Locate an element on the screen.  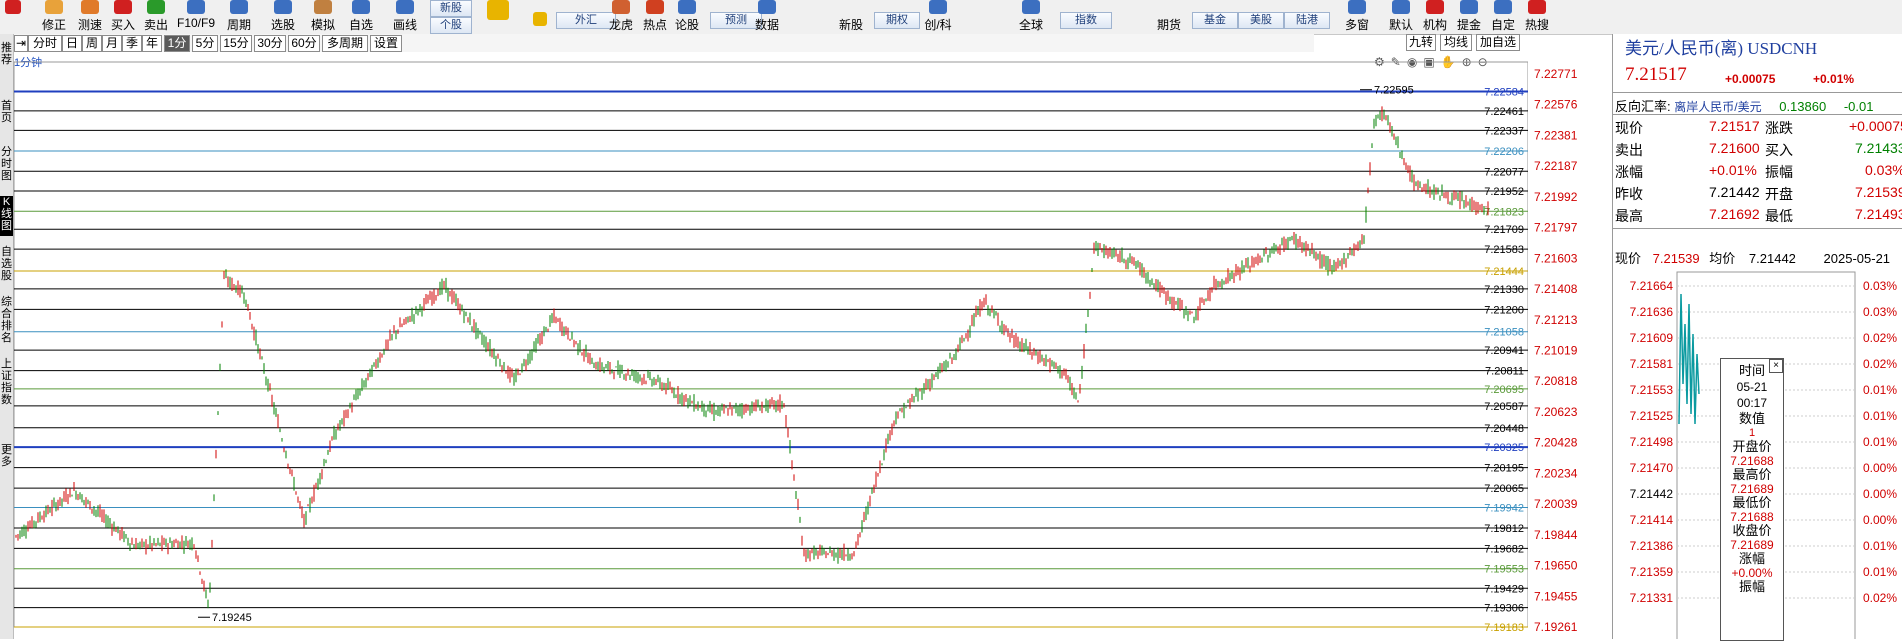
nine-turn-button: 九转 is located at coordinates (1421, 42).